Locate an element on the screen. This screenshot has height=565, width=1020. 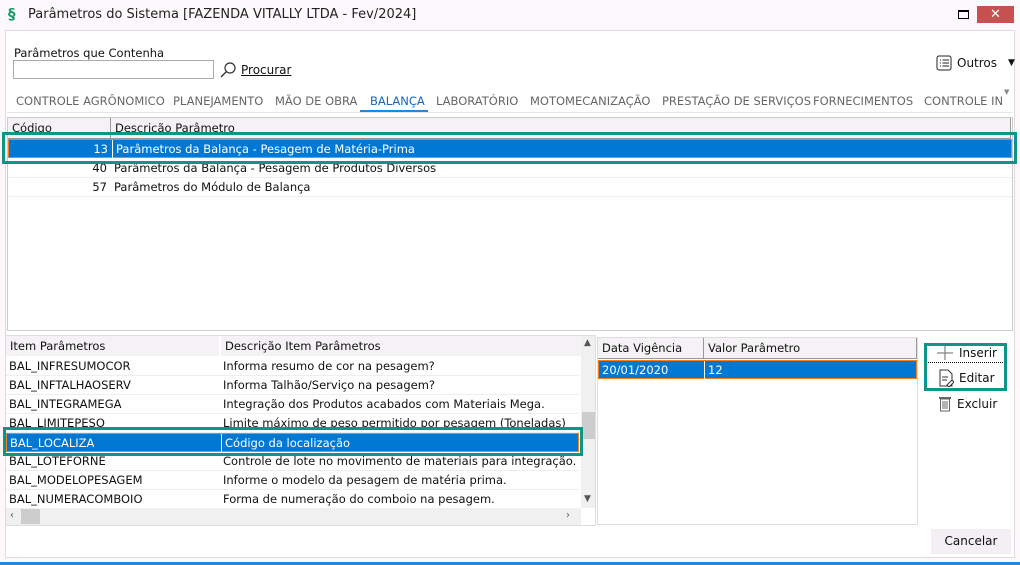
scroll-left-icon: ‹ is located at coordinates (12, 515).